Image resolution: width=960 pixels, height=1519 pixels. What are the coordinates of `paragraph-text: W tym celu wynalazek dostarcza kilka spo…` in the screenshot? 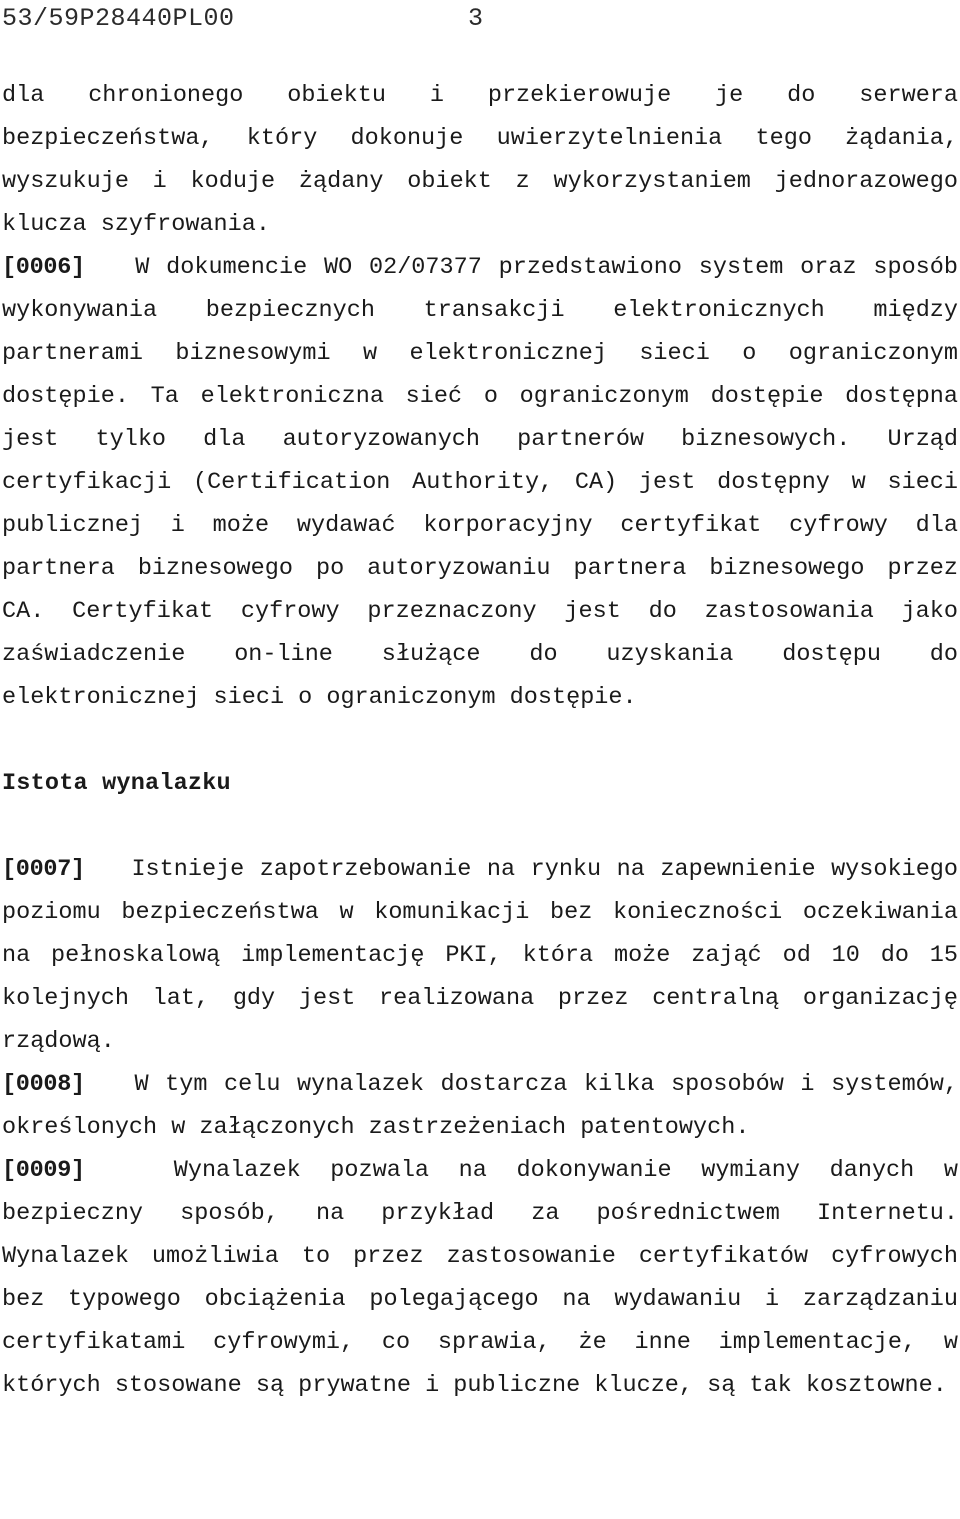 It's located at (480, 1106).